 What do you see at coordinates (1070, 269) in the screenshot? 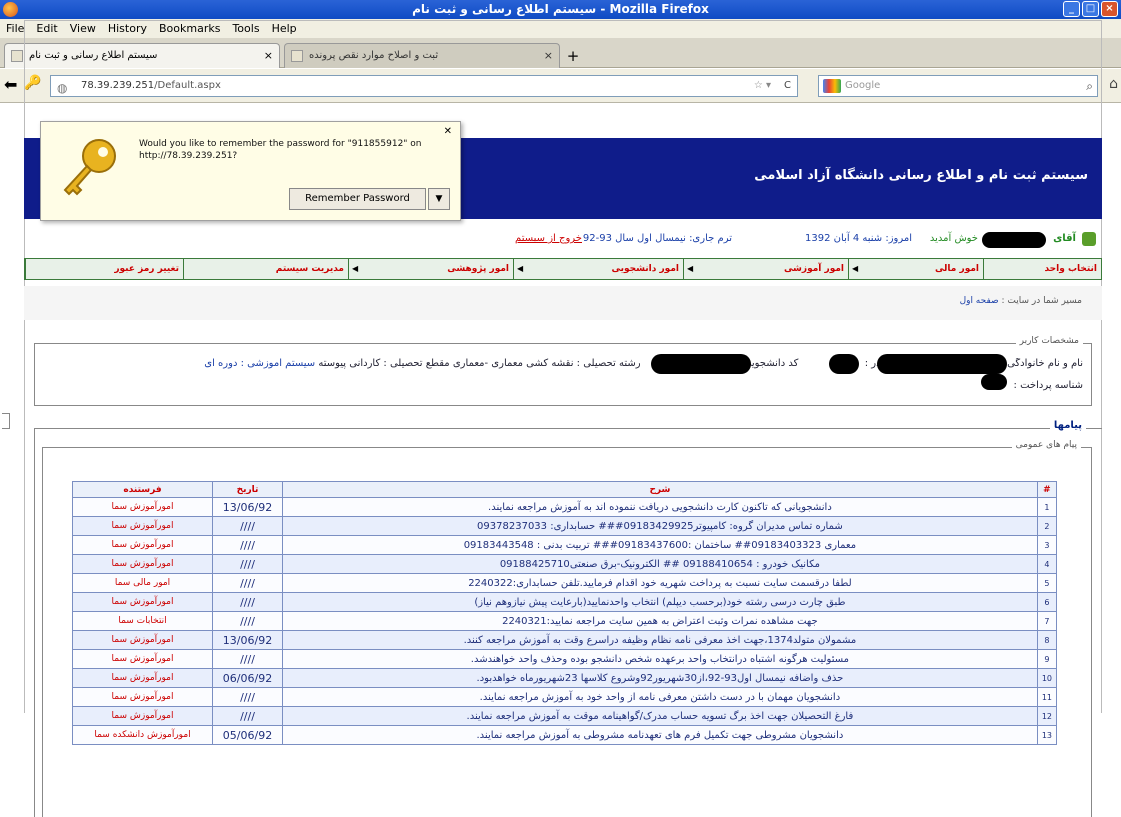
I see `menu-label: انتخاب واحد` at bounding box center [1070, 269].